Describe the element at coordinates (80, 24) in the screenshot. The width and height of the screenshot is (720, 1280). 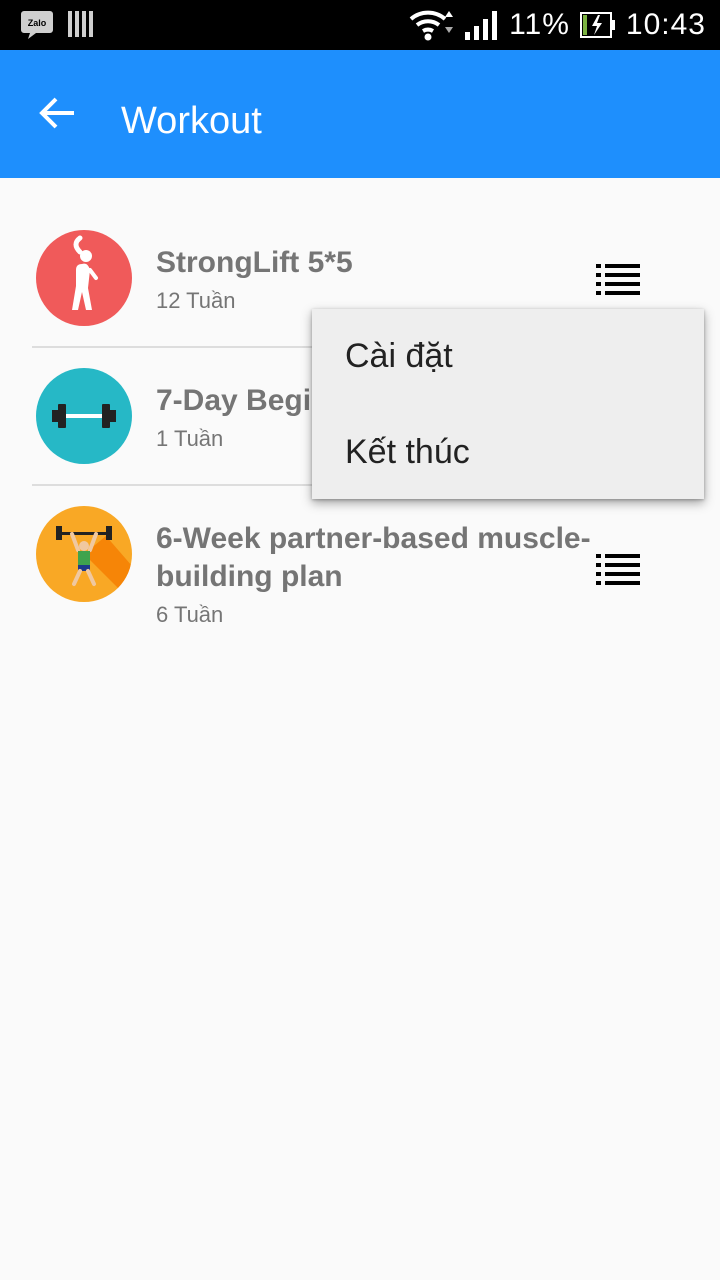
I see `barcode-icon` at that location.